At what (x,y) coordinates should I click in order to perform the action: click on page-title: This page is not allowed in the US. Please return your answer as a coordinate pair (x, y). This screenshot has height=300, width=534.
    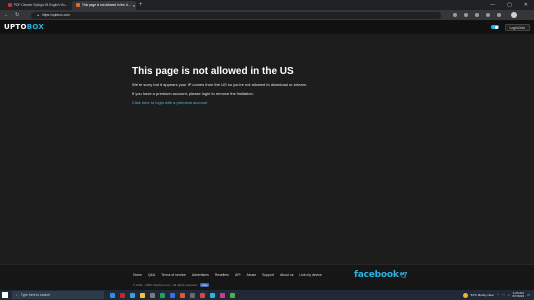
    Looking at the image, I should click on (213, 71).